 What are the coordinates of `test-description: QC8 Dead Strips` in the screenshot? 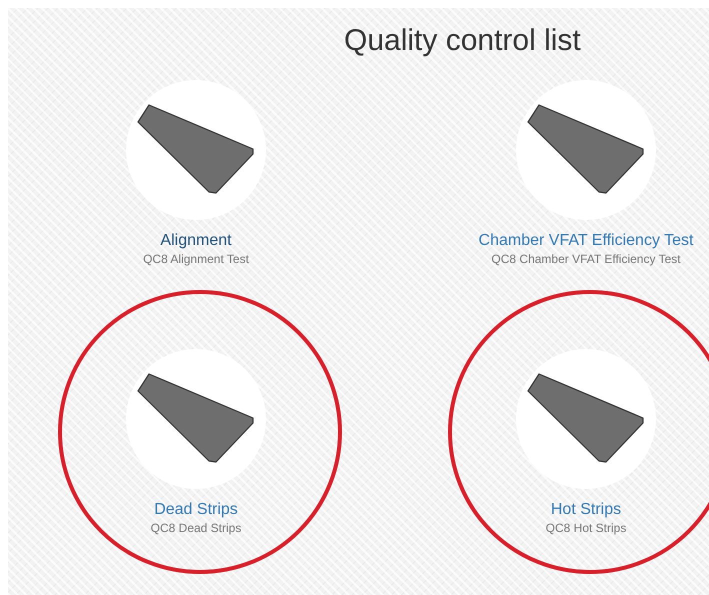 It's located at (196, 528).